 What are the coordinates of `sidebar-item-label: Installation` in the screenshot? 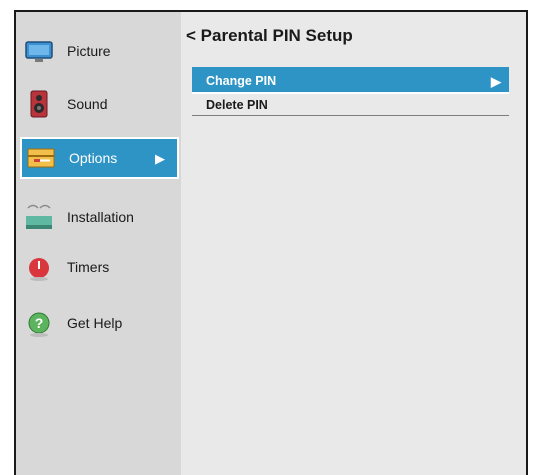 It's located at (100, 217).